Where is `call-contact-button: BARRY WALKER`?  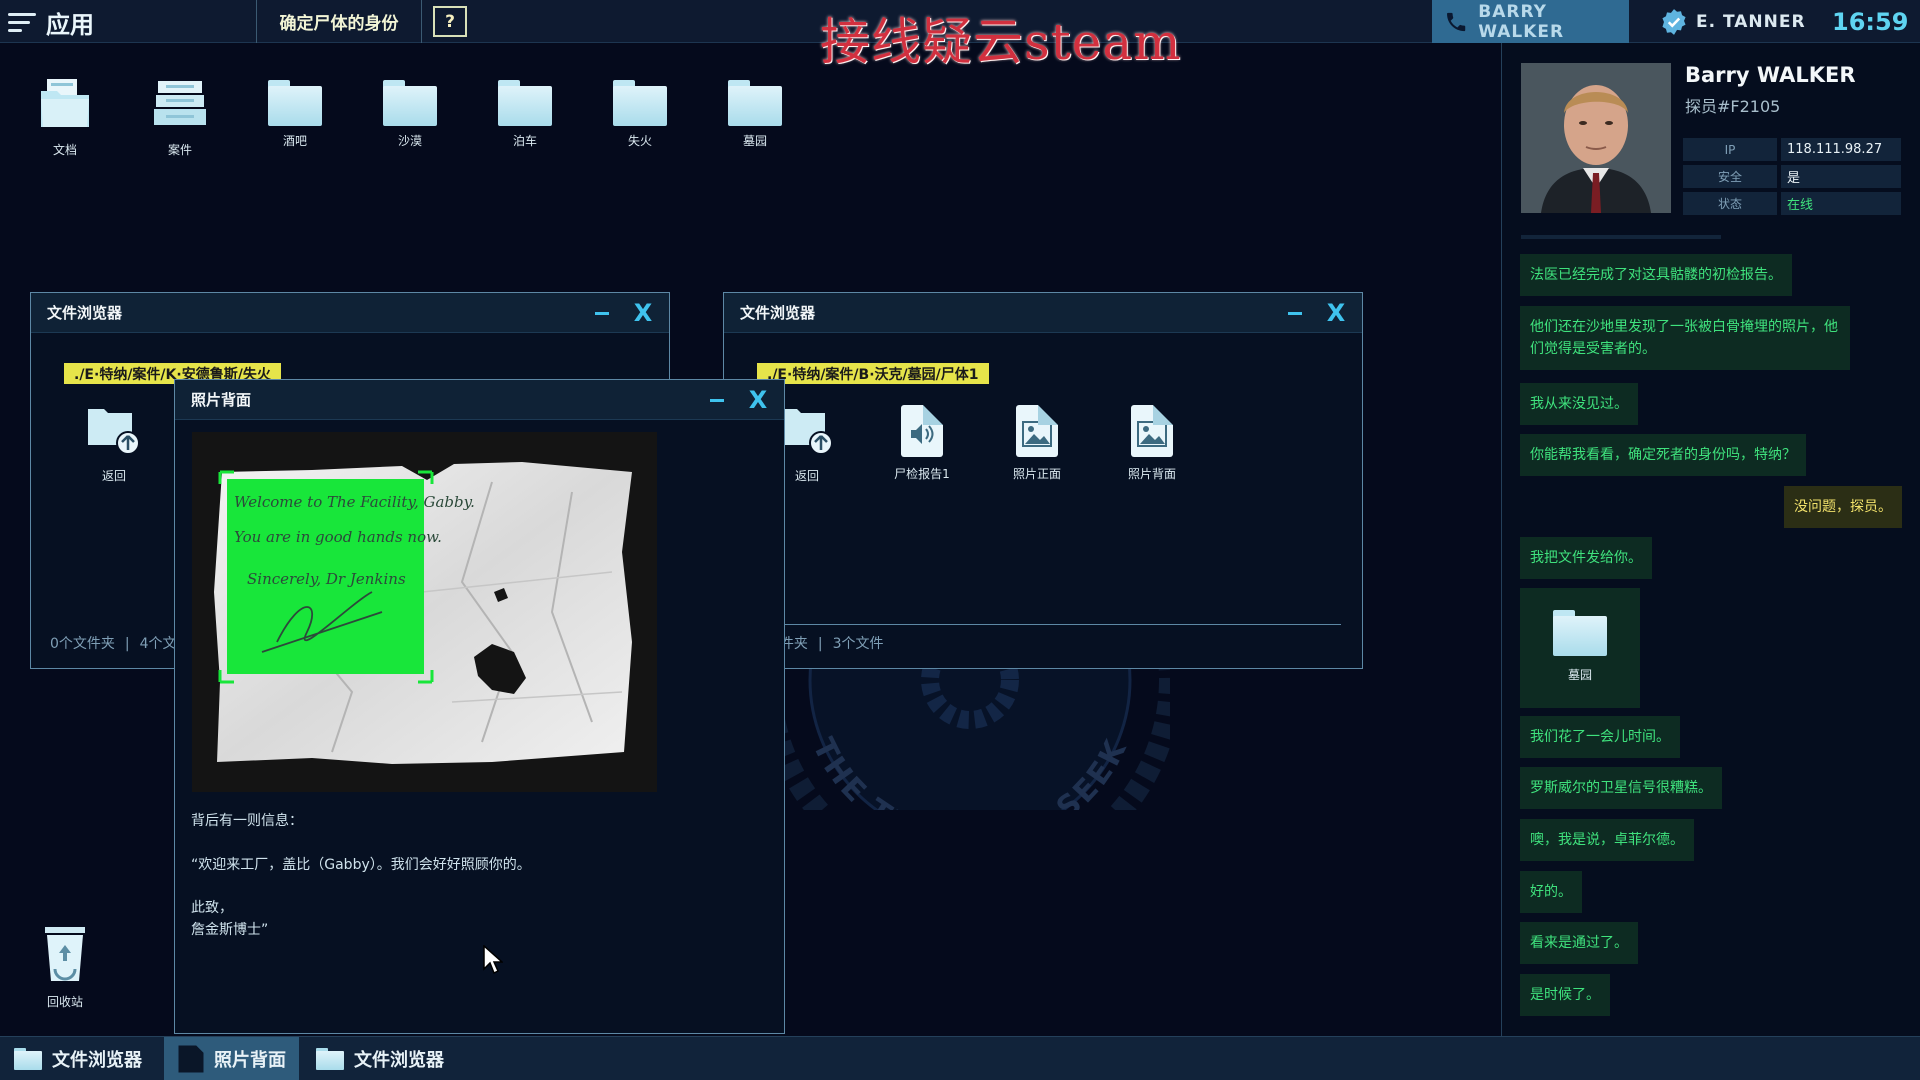
call-contact-button: BARRY WALKER is located at coordinates (1530, 21).